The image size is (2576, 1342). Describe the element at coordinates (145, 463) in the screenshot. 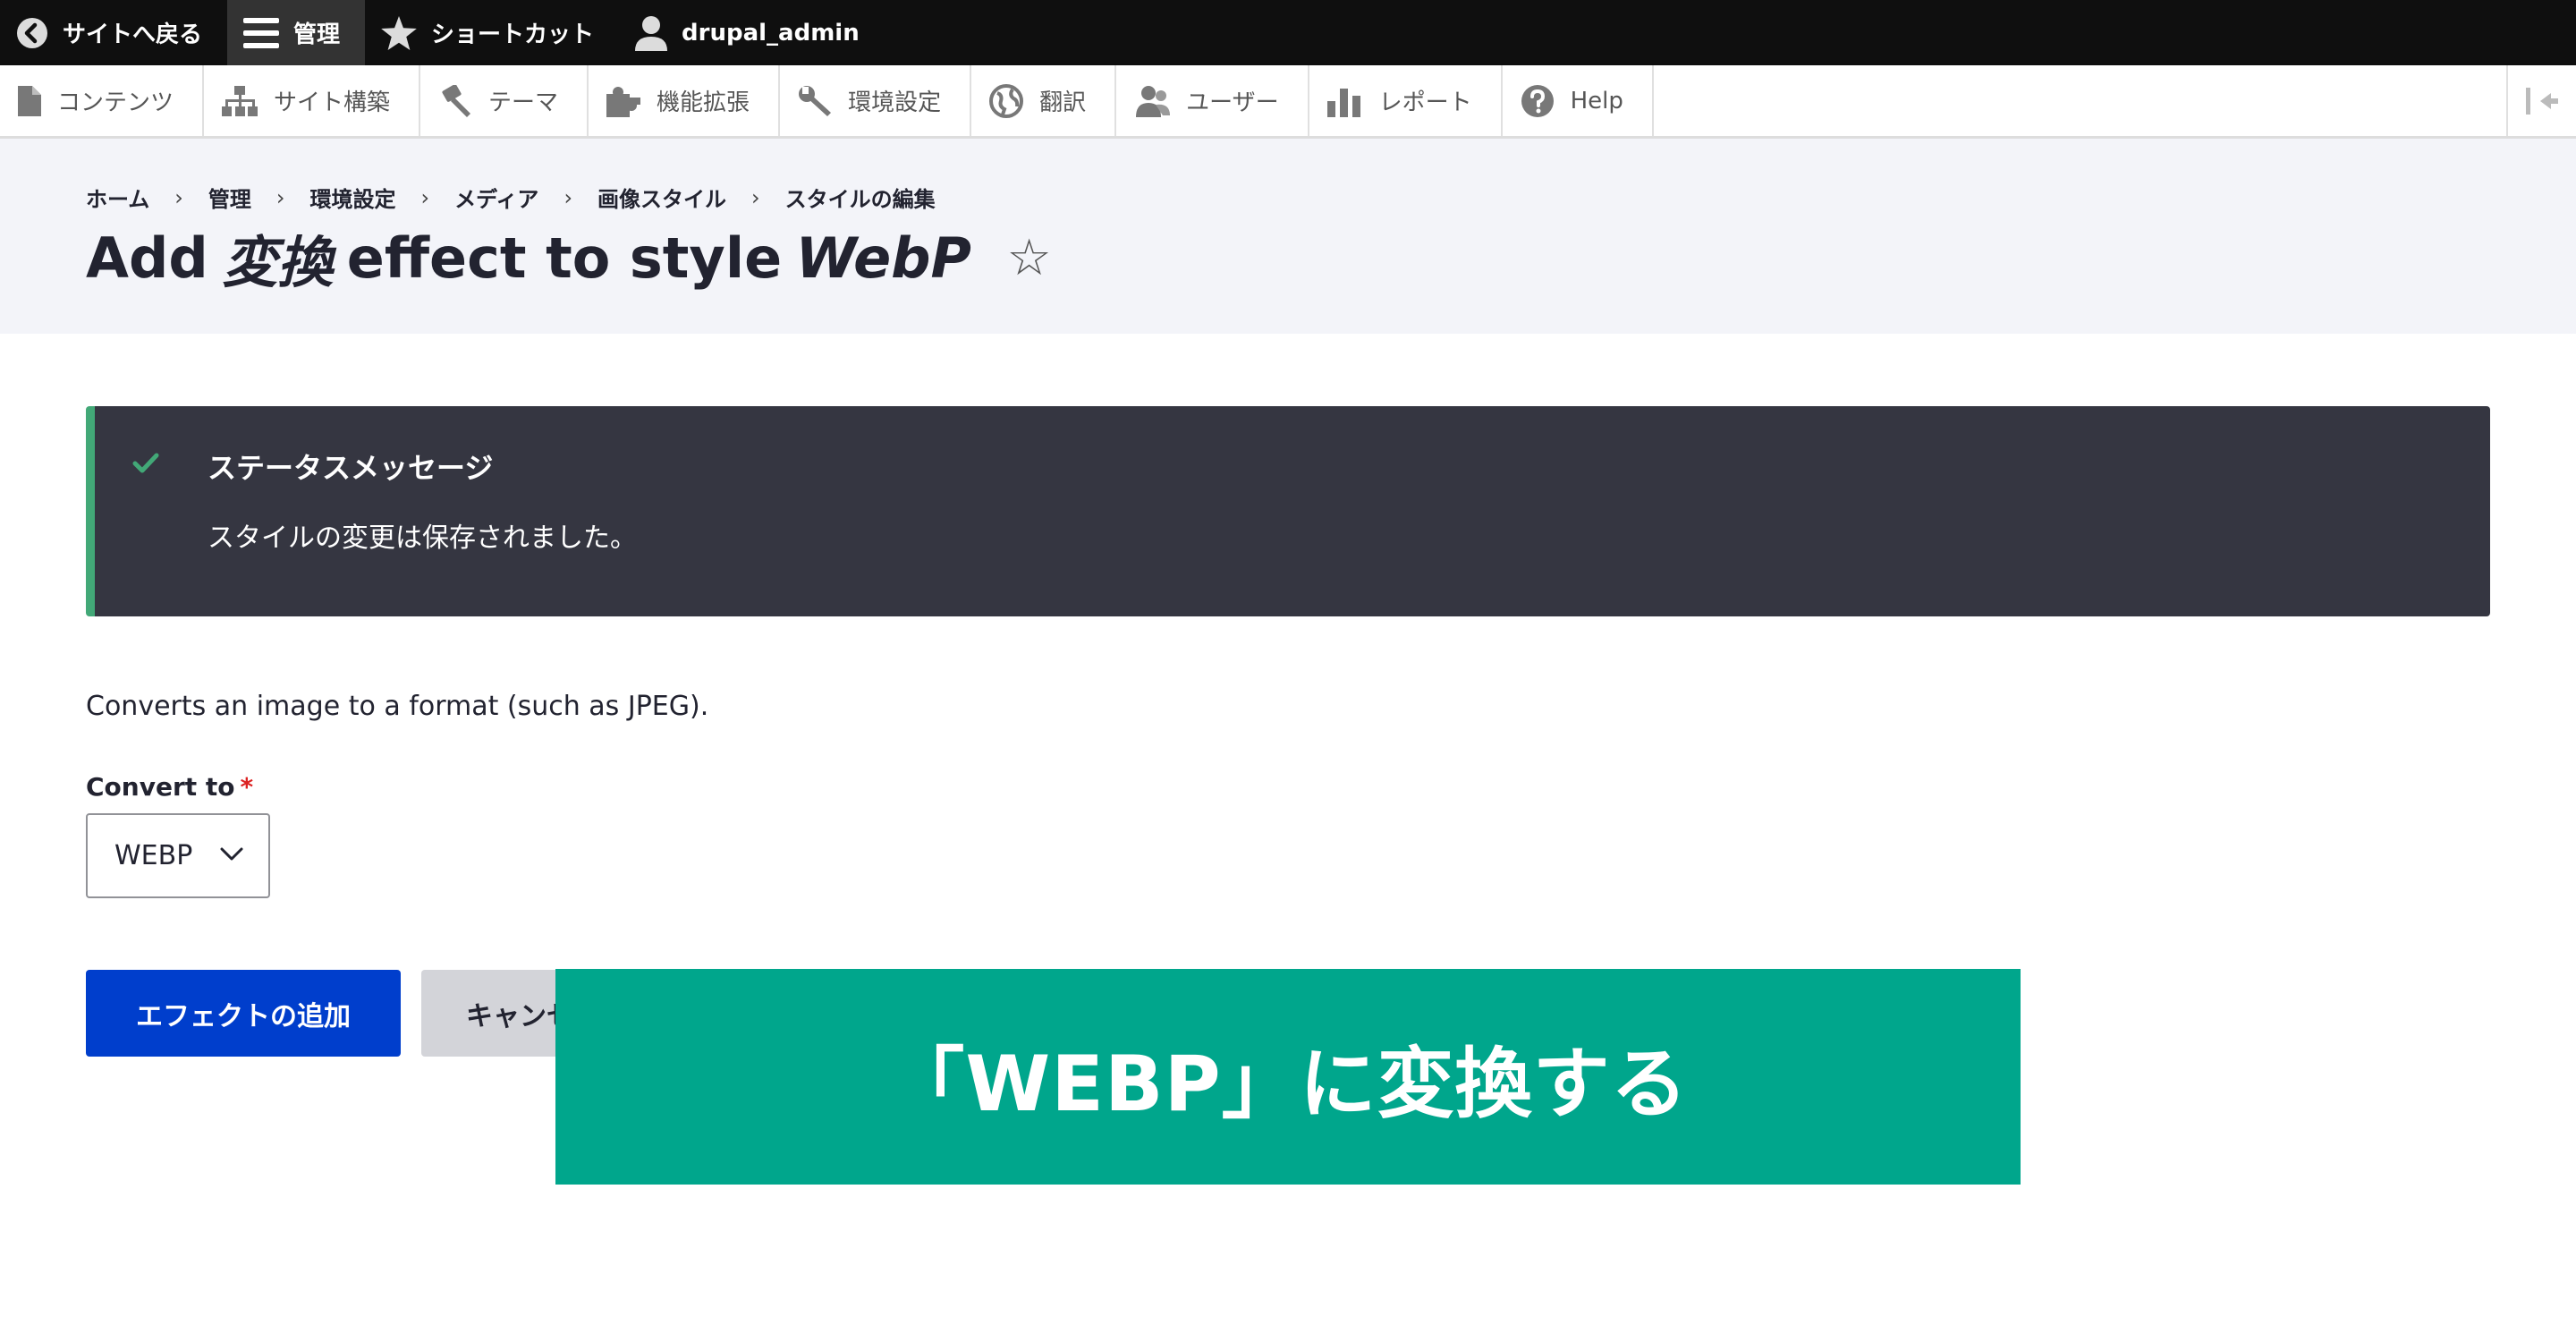

I see `check-icon` at that location.